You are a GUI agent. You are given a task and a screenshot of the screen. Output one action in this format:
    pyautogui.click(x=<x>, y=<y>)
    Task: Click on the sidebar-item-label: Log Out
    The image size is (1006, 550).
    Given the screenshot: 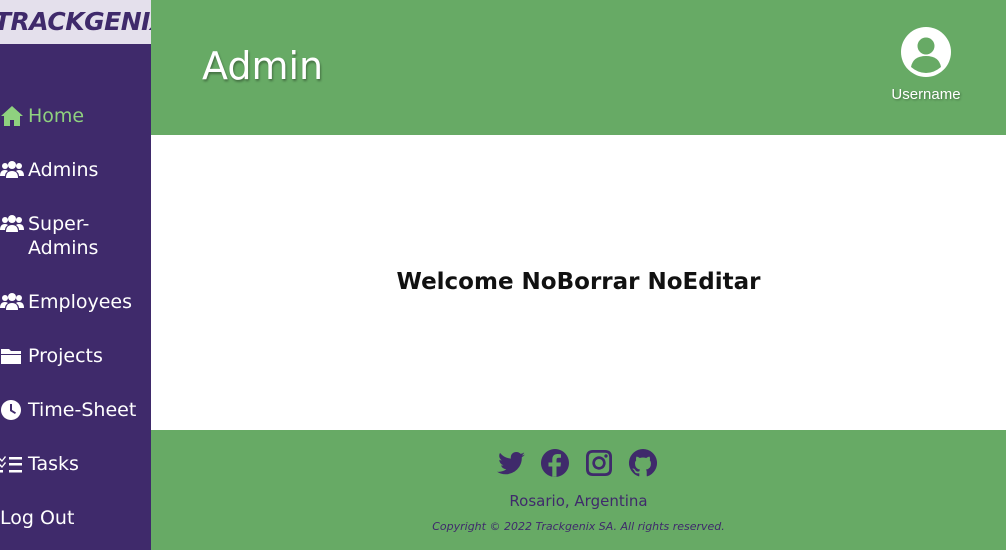 What is the action you would take?
    pyautogui.click(x=37, y=518)
    